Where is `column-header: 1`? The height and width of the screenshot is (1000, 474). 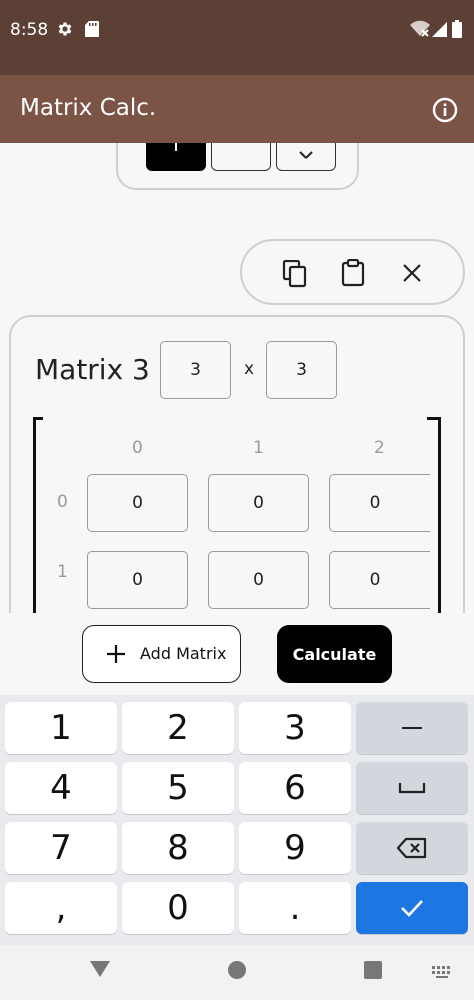
column-header: 1 is located at coordinates (258, 448).